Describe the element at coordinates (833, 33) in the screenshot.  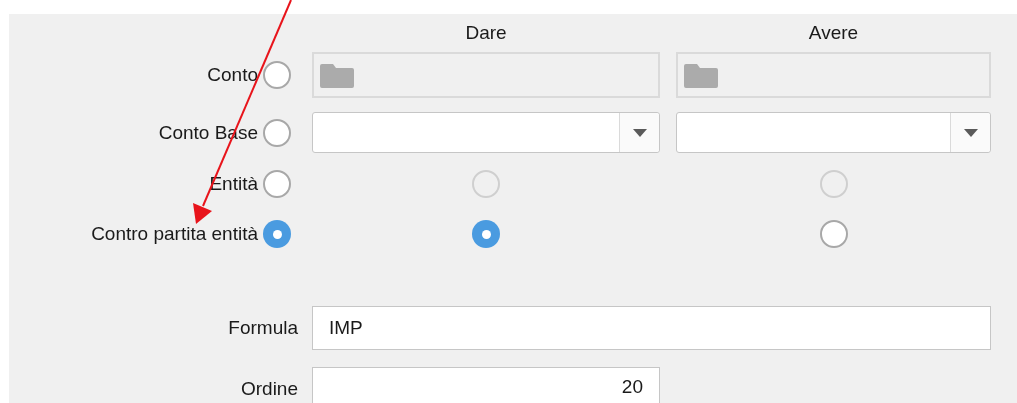
I see `column-header: Avere` at that location.